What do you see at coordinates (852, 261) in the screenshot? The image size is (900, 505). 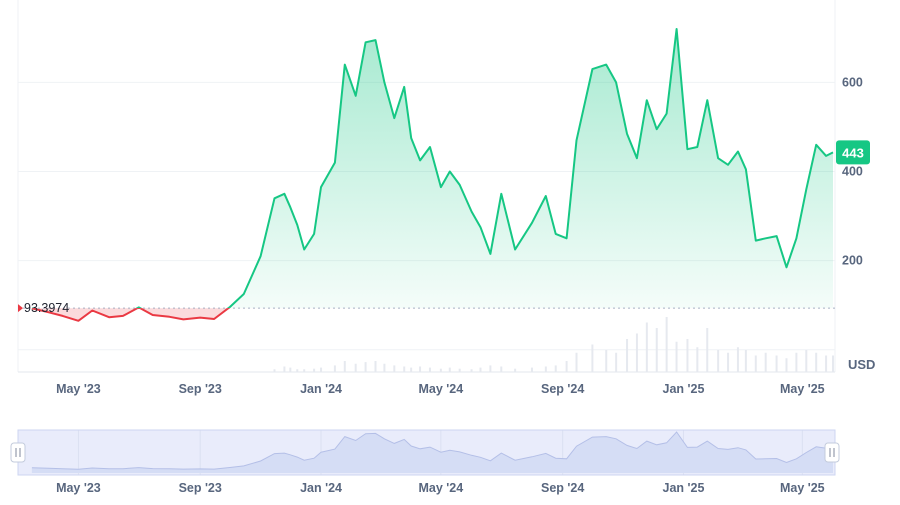 I see `y-tick-label: 200` at bounding box center [852, 261].